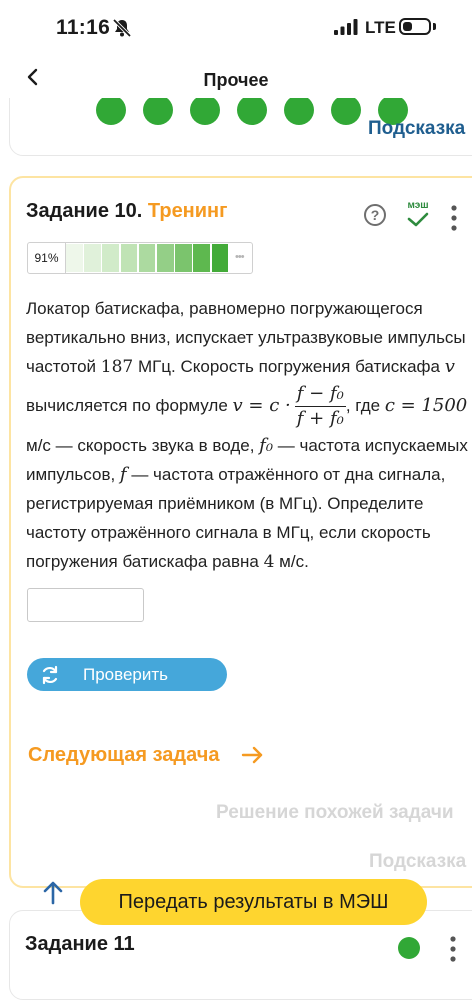 This screenshot has width=472, height=1000. Describe the element at coordinates (375, 215) in the screenshot. I see `help-icon: ?` at that location.